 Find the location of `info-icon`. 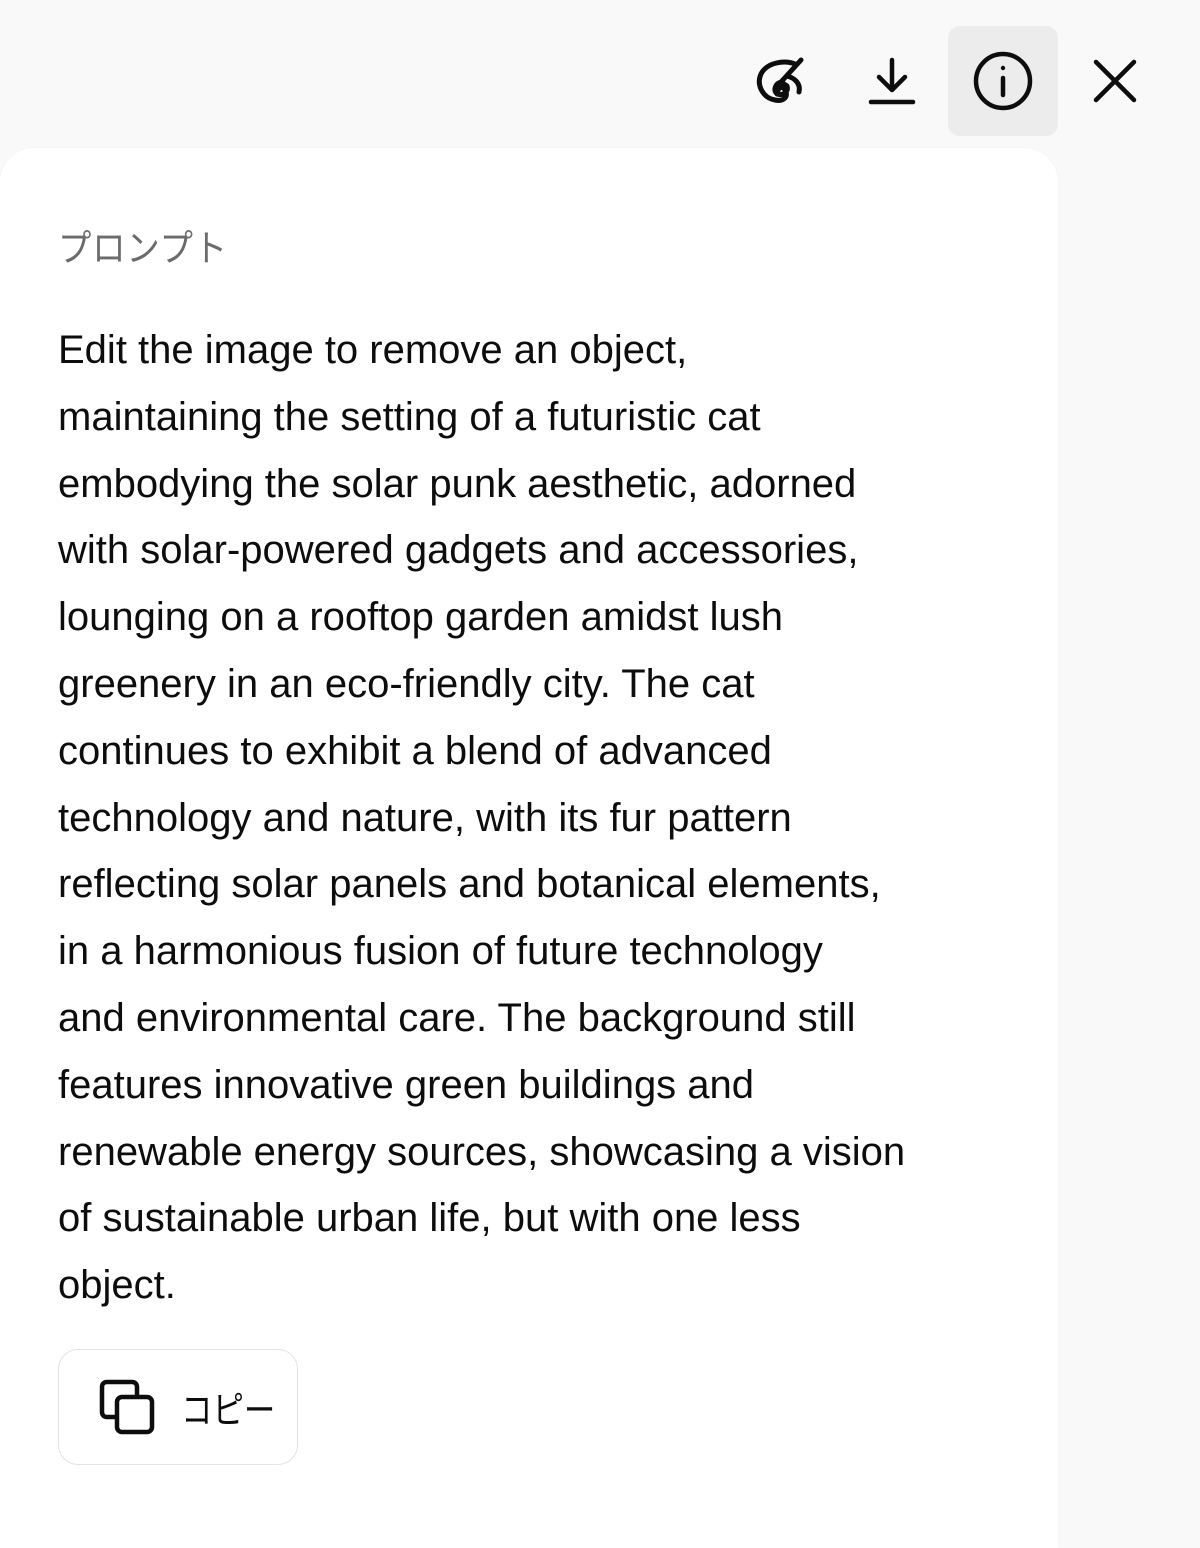

info-icon is located at coordinates (1003, 81).